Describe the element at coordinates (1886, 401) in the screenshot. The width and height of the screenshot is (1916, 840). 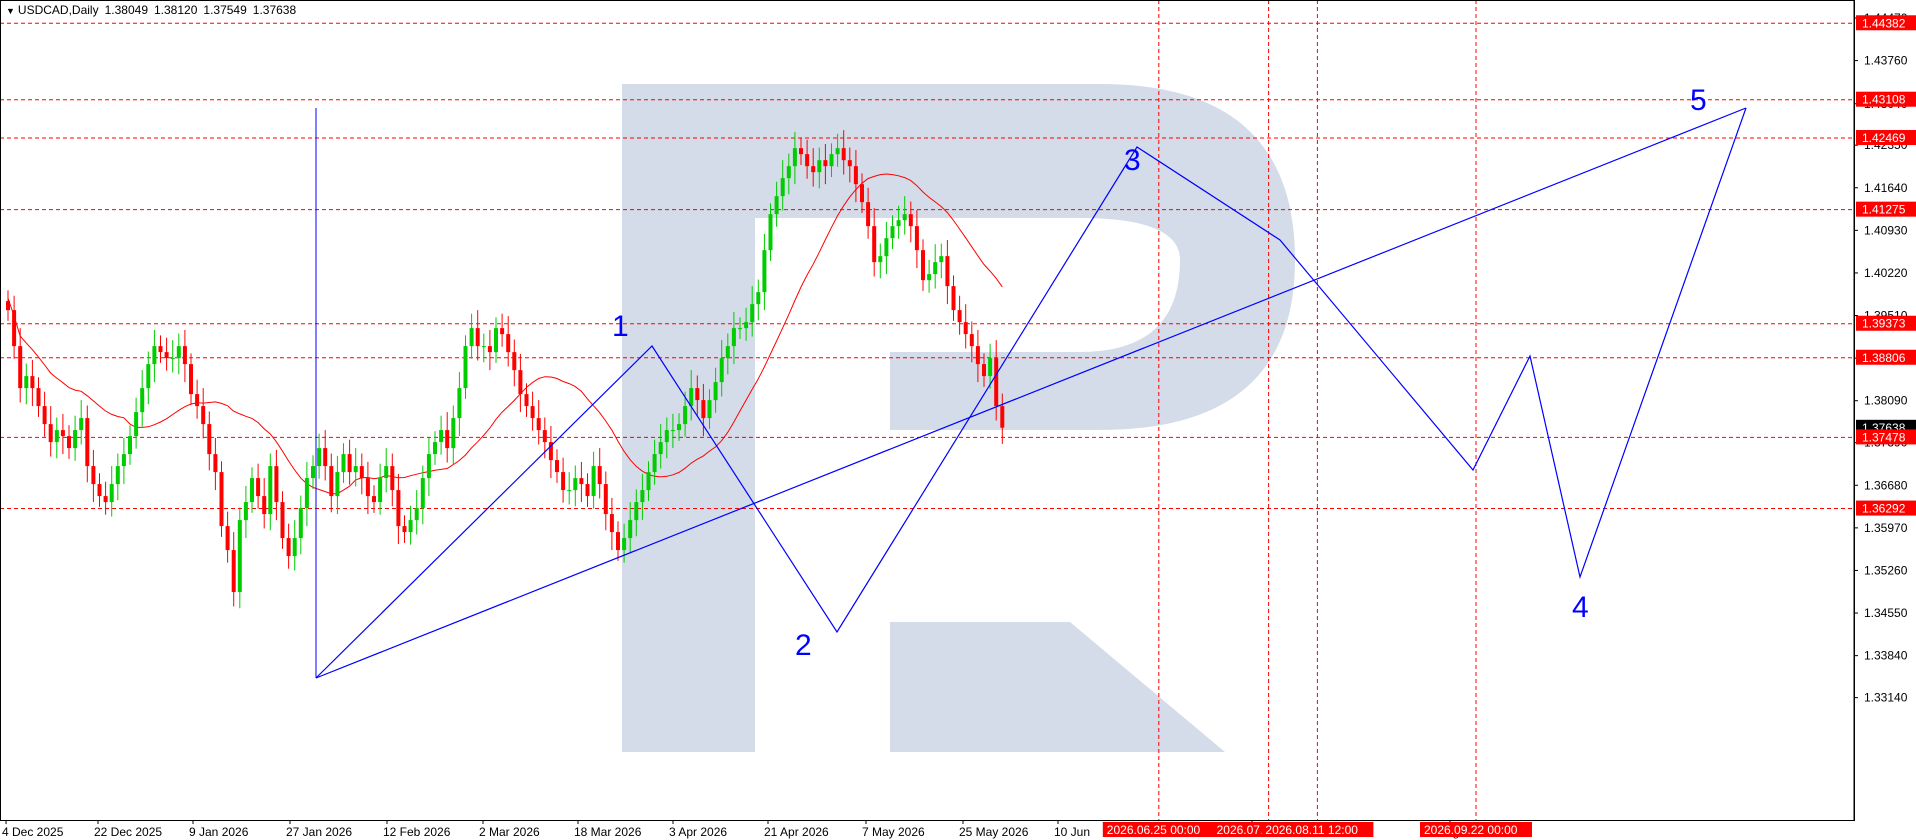
I see `y-tick-label: 1.38090` at that location.